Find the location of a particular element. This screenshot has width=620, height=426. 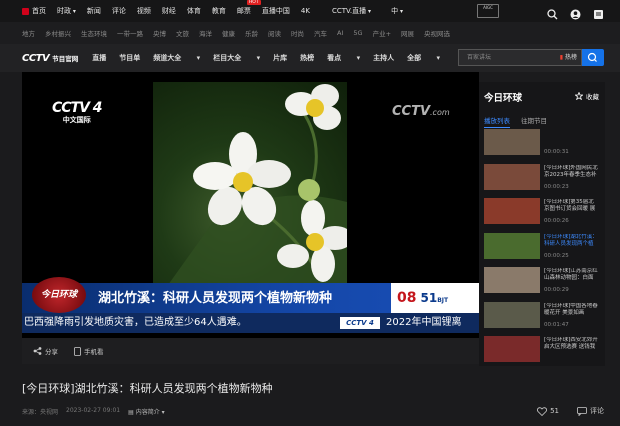

playlist-item-title: [今日环球]湖北竹溪：科研人员发现两个植 is located at coordinates (571, 240).